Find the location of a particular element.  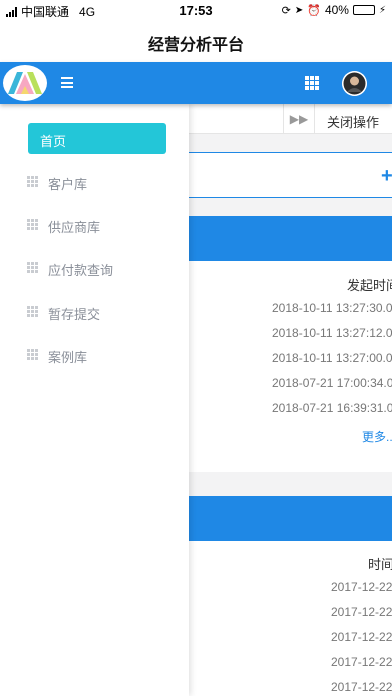

rotation-lock-icon: ⟳ is located at coordinates (286, 10).